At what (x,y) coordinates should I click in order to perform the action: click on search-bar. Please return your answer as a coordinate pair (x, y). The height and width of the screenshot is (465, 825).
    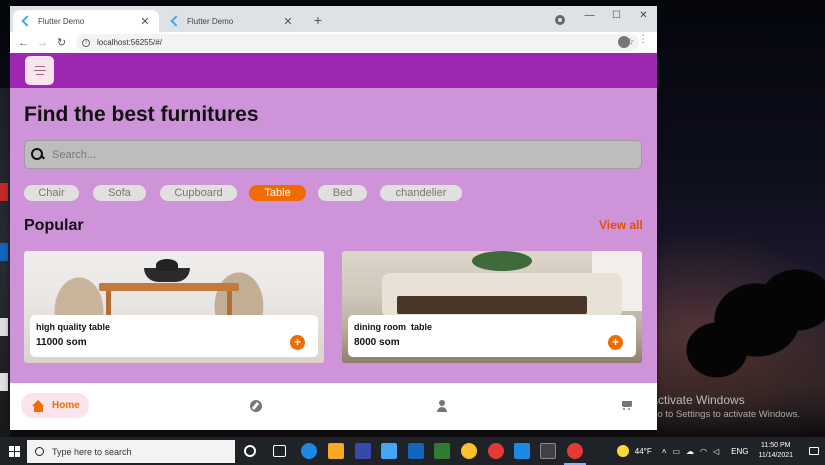
    Looking at the image, I should click on (333, 154).